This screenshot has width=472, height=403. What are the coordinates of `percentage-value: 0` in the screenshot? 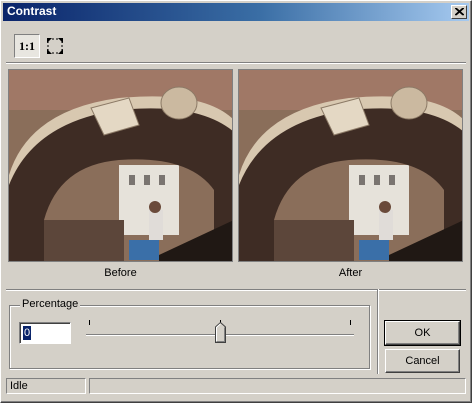 It's located at (27, 333).